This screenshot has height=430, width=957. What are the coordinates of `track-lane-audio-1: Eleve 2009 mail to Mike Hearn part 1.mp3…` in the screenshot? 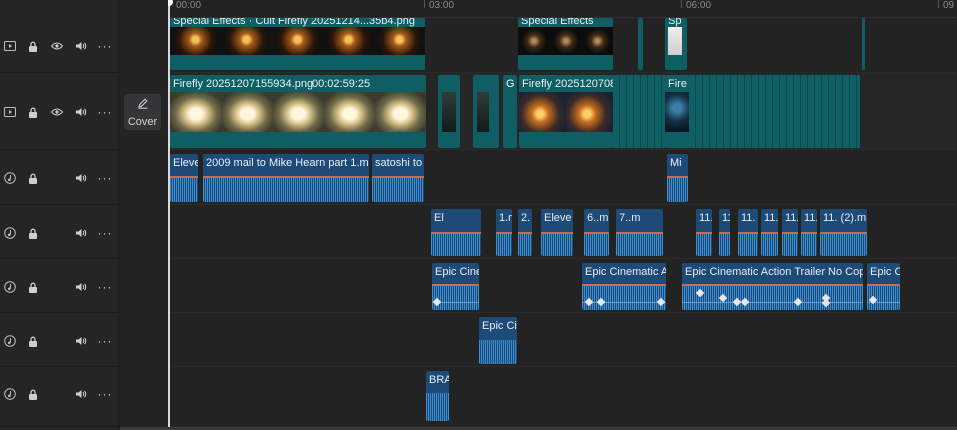 It's located at (562, 177).